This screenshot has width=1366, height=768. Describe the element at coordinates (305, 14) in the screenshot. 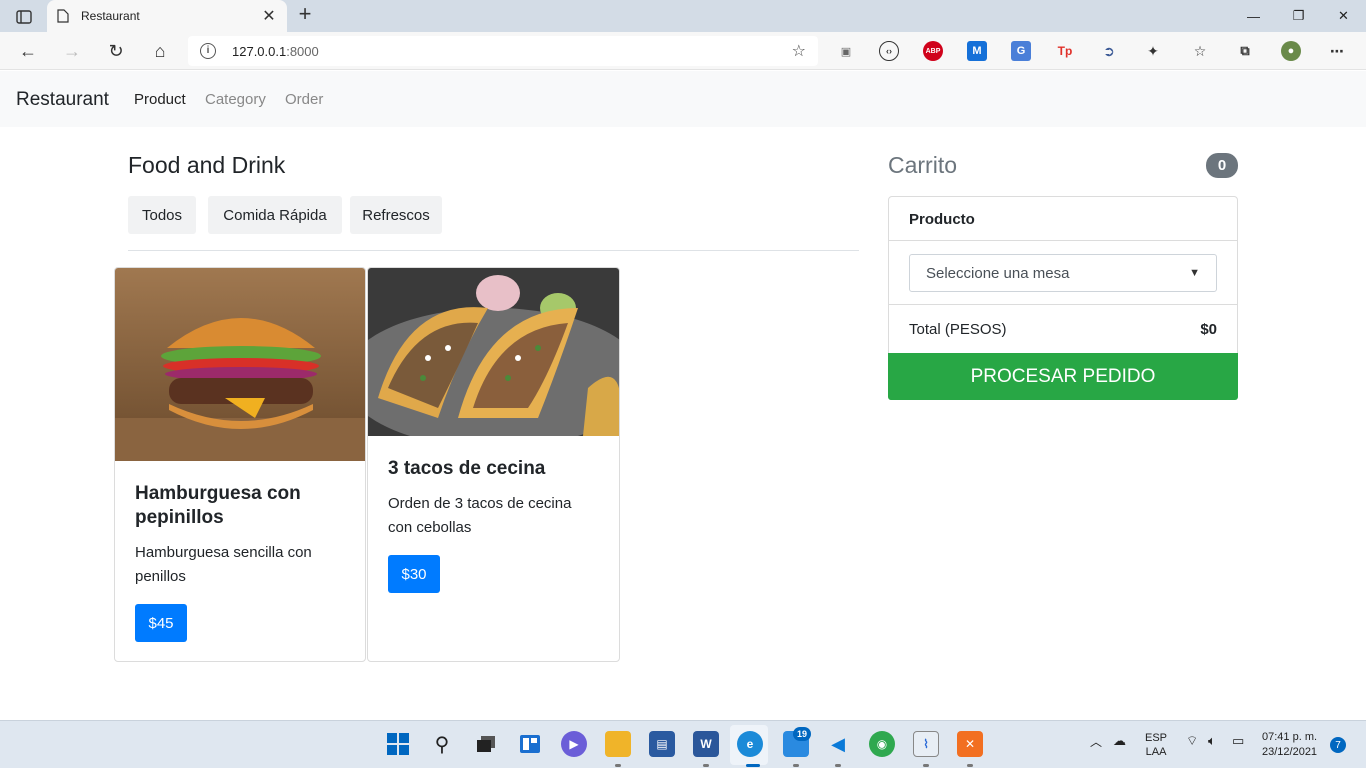

I see `new-tab-button: +` at that location.